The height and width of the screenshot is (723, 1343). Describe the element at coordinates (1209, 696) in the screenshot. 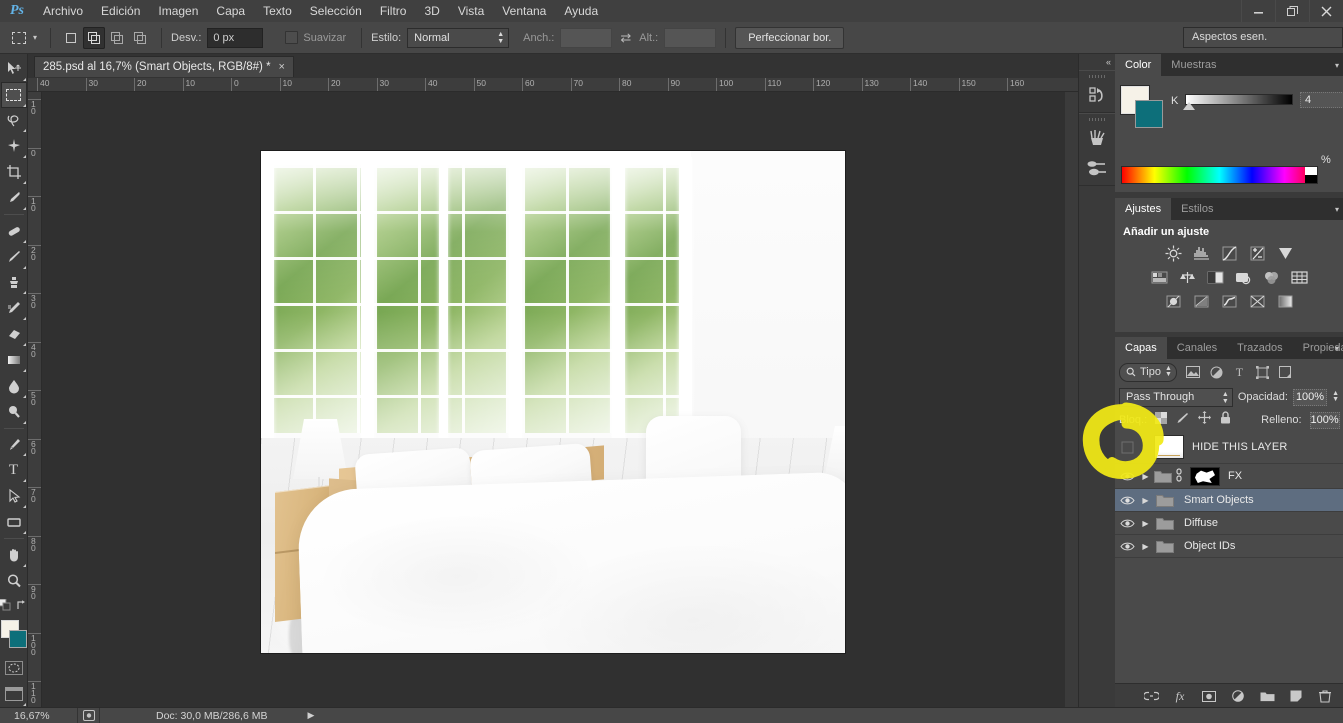

I see `add-layer-mask-icon` at that location.